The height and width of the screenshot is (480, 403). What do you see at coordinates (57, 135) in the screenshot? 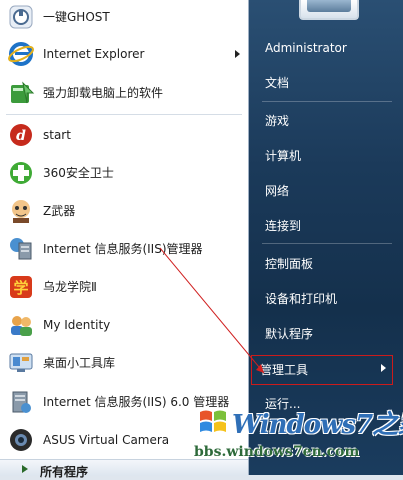
I see `program-label: start` at bounding box center [57, 135].